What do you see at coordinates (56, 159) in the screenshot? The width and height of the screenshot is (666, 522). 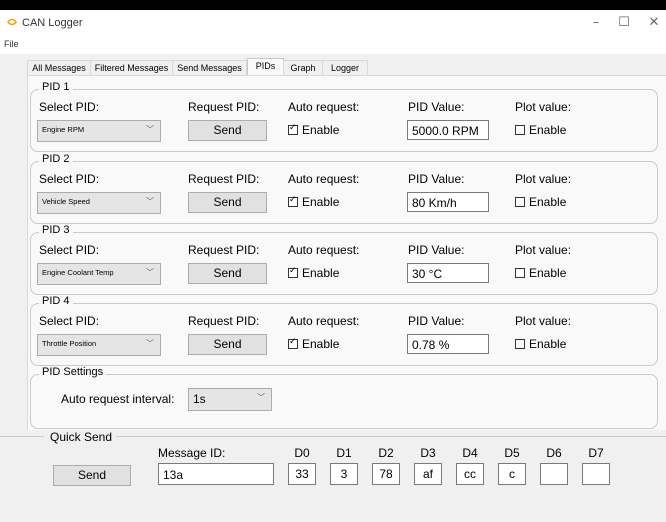 I see `pid-group-title: PID 2` at bounding box center [56, 159].